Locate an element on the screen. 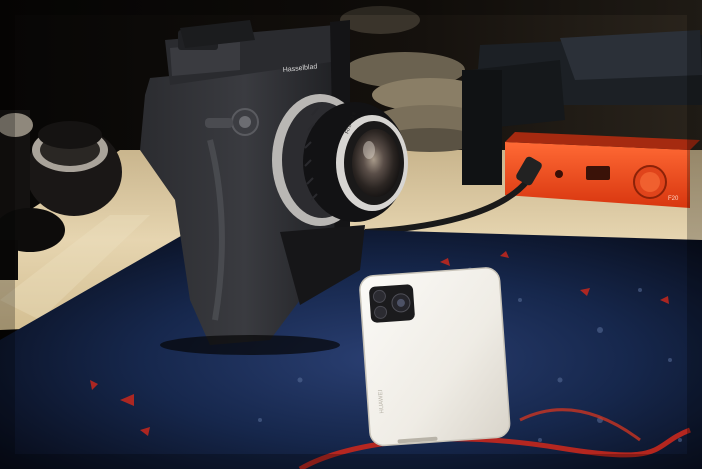  dac-model-label: F20 is located at coordinates (673, 199).